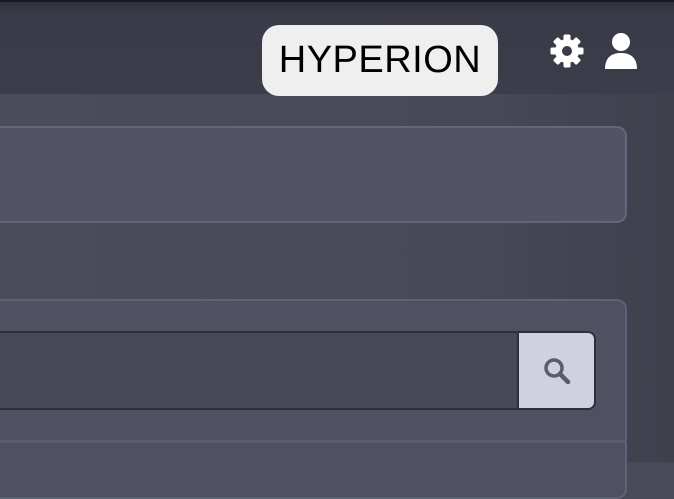  Describe the element at coordinates (380, 60) in the screenshot. I see `brand-logo: HYPERION` at that location.